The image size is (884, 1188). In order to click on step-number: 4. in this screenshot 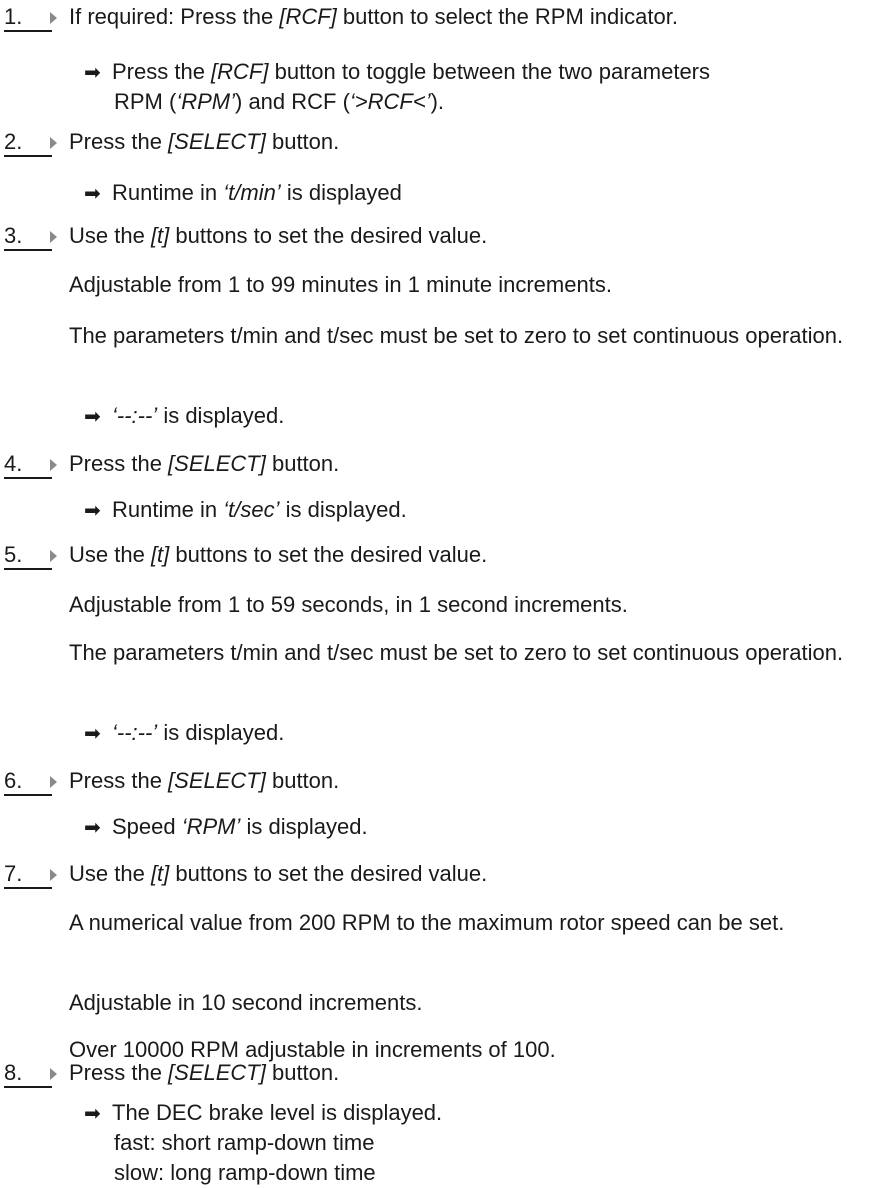, I will do `click(30, 464)`.